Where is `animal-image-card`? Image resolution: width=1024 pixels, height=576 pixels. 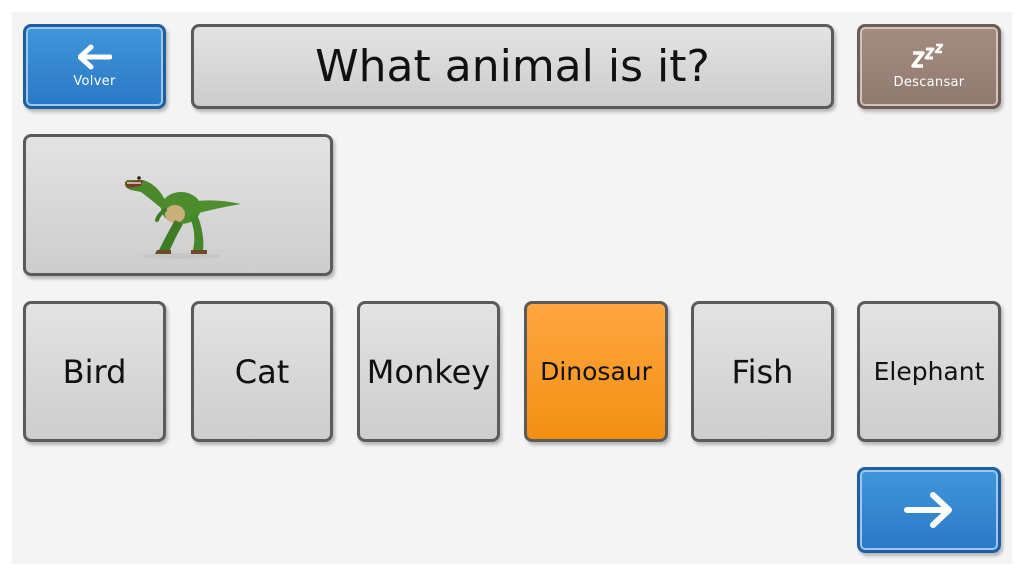
animal-image-card is located at coordinates (178, 205).